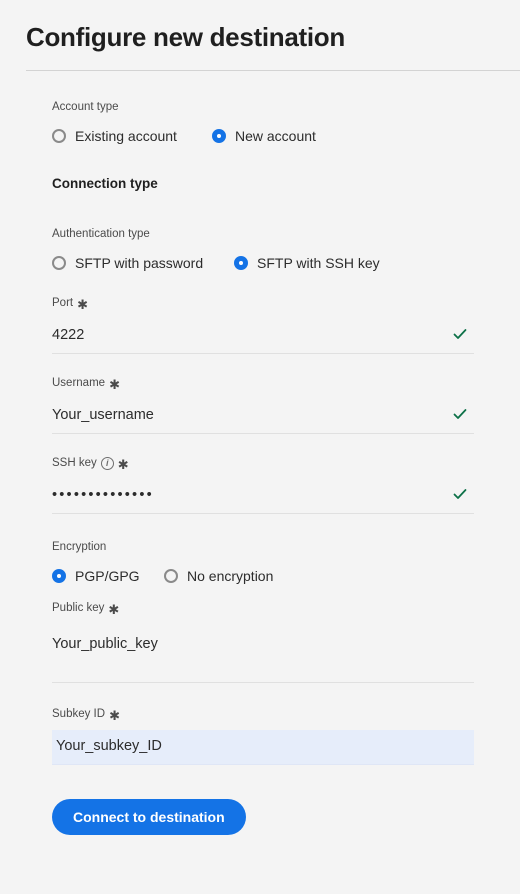 The width and height of the screenshot is (520, 894). What do you see at coordinates (318, 263) in the screenshot?
I see `radio-sftp-ssh-key-label: SFTP with SSH key` at bounding box center [318, 263].